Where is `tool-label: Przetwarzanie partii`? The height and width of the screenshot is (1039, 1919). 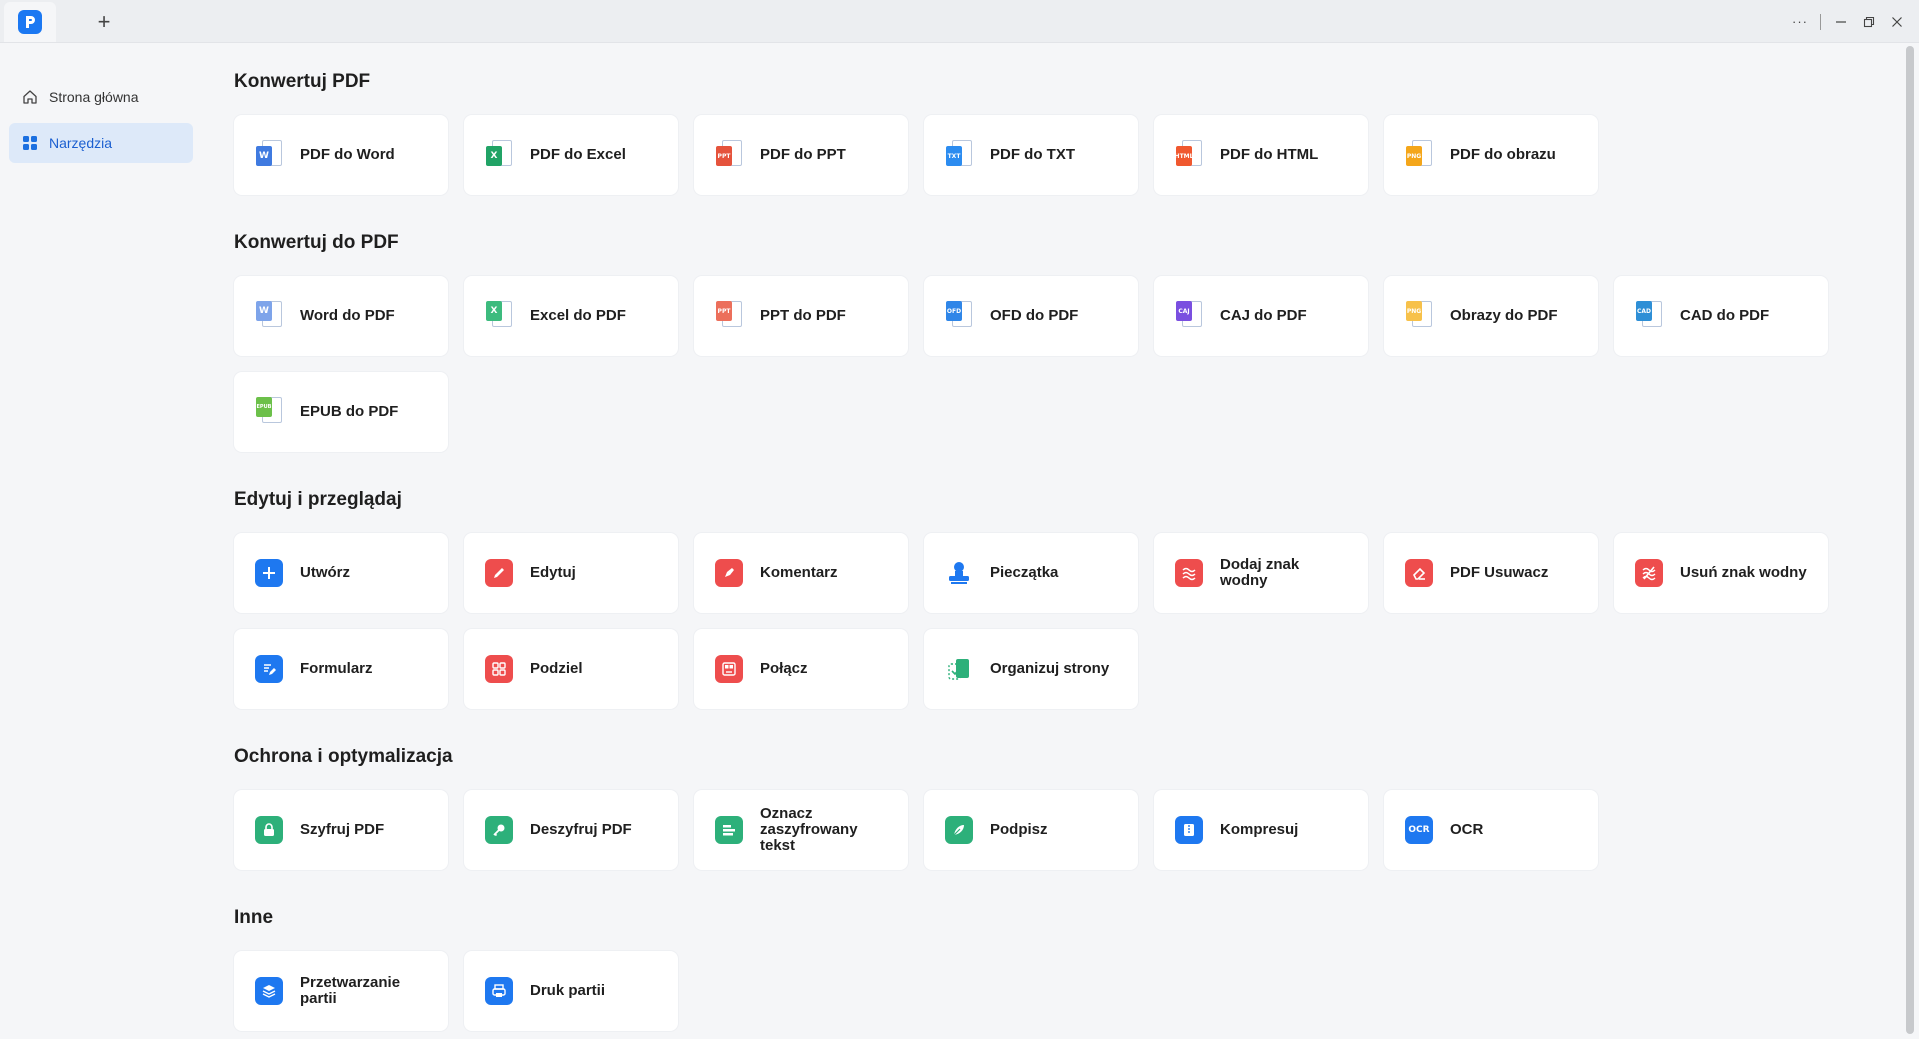 tool-label: Przetwarzanie partii is located at coordinates (350, 990).